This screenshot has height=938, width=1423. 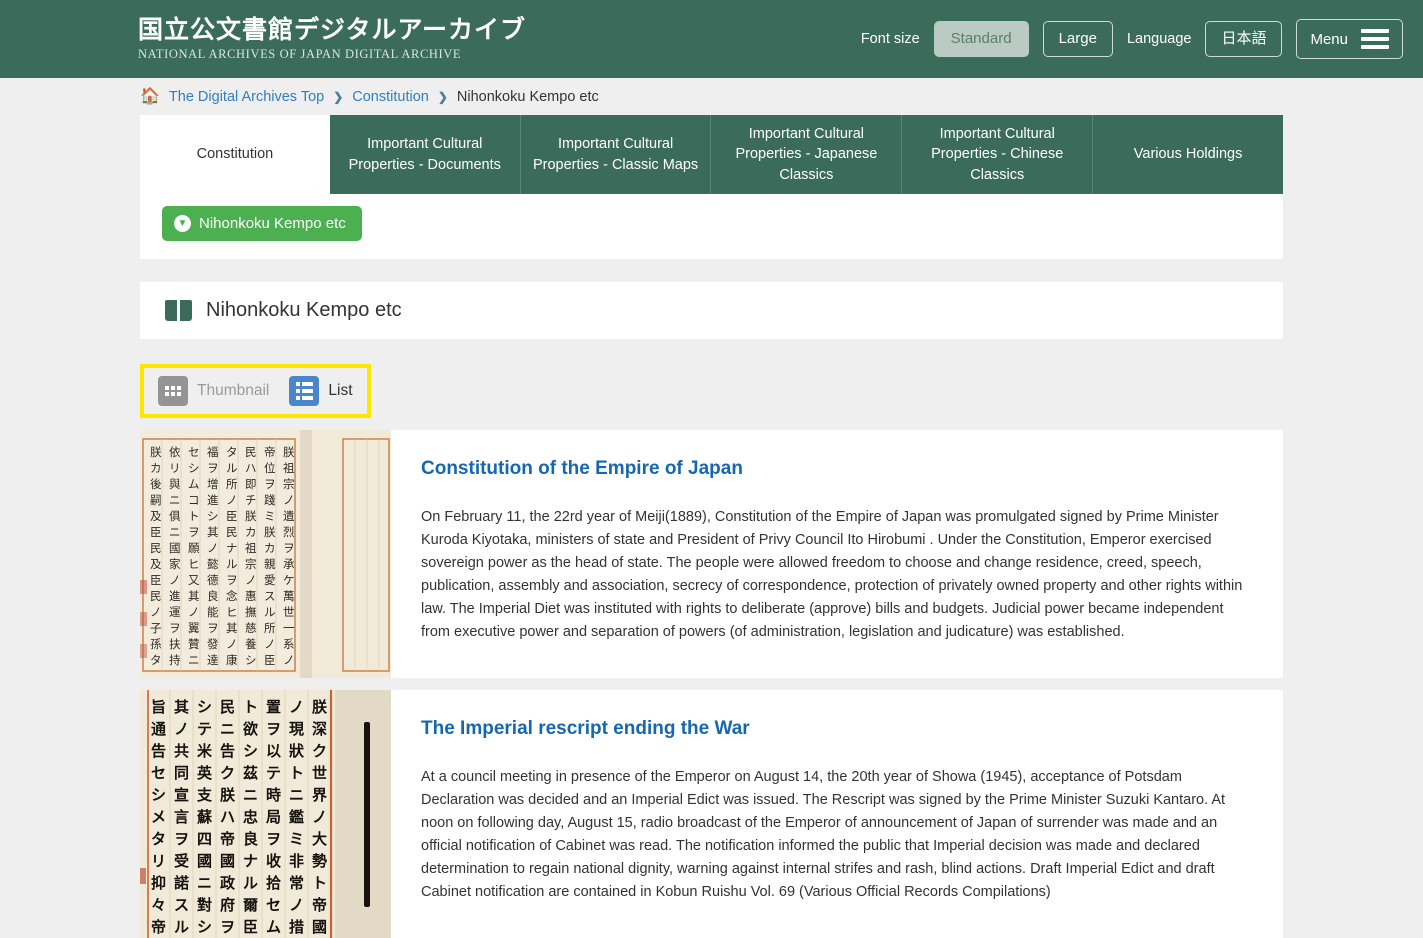 I want to click on svg-text: 深, so click(x=319, y=729).